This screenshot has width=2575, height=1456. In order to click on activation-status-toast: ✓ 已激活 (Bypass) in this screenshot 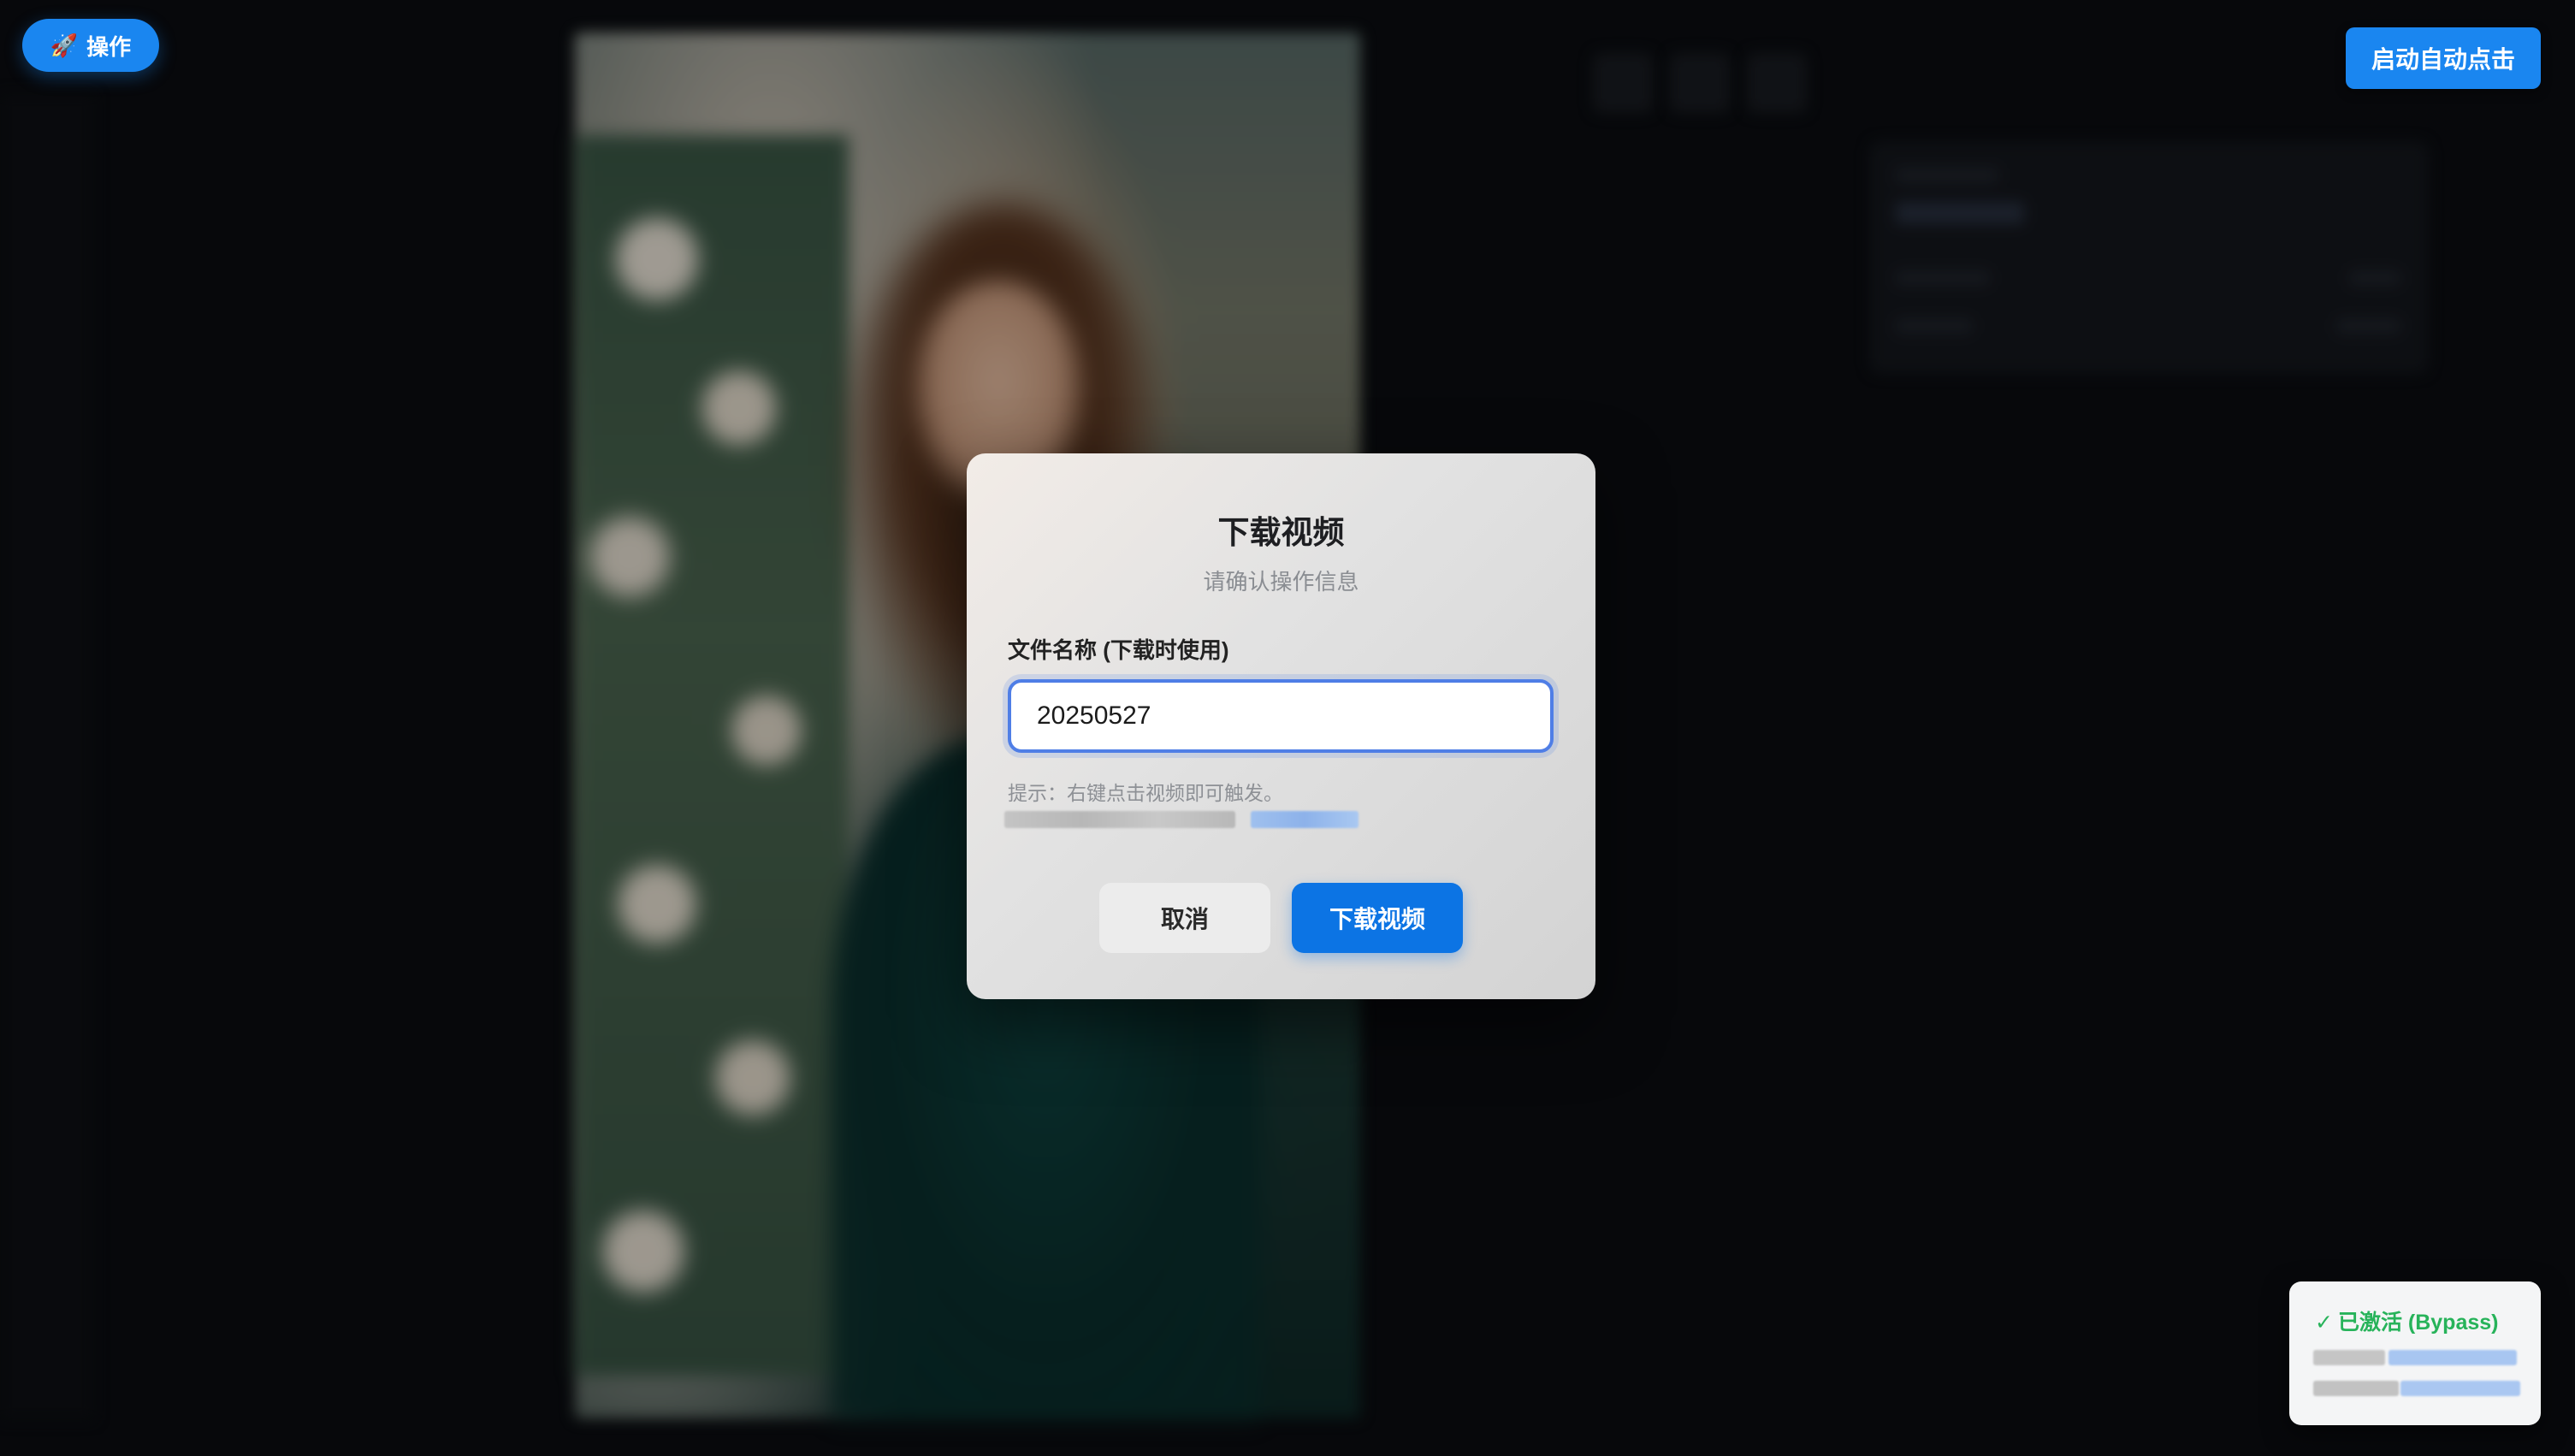, I will do `click(2415, 1353)`.